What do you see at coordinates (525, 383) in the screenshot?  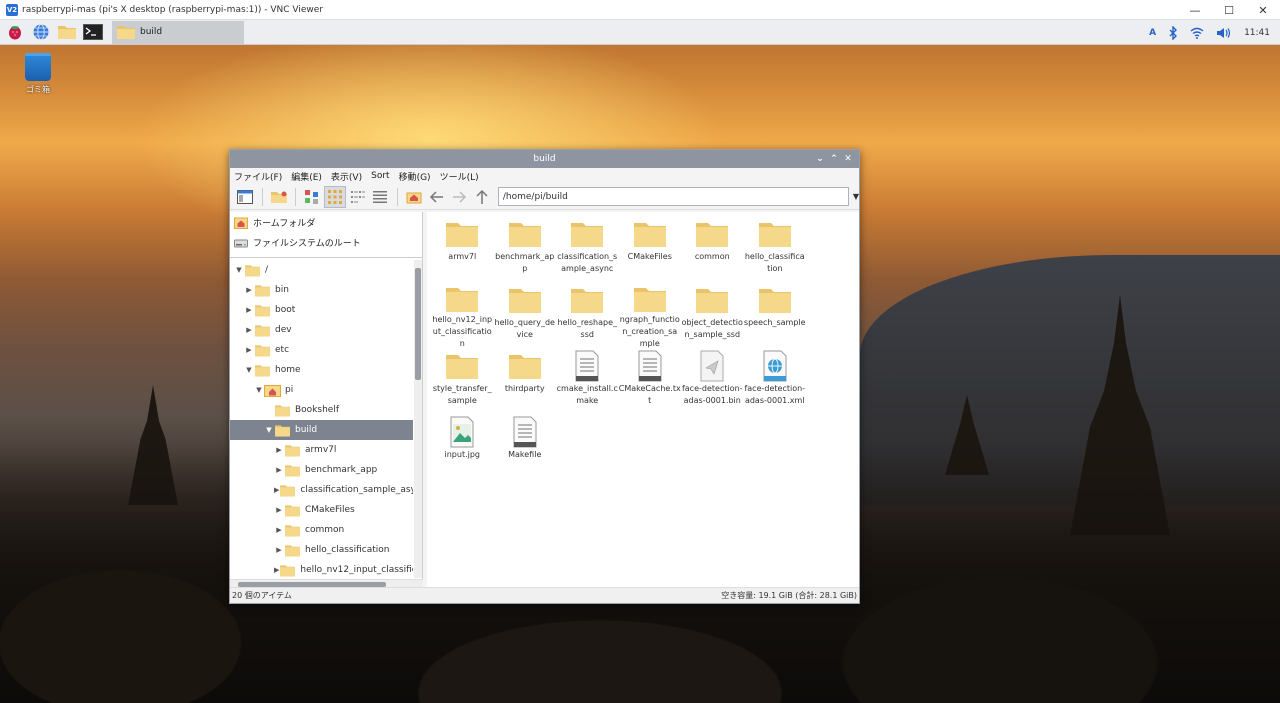 I see `folder-item: thirdparty` at bounding box center [525, 383].